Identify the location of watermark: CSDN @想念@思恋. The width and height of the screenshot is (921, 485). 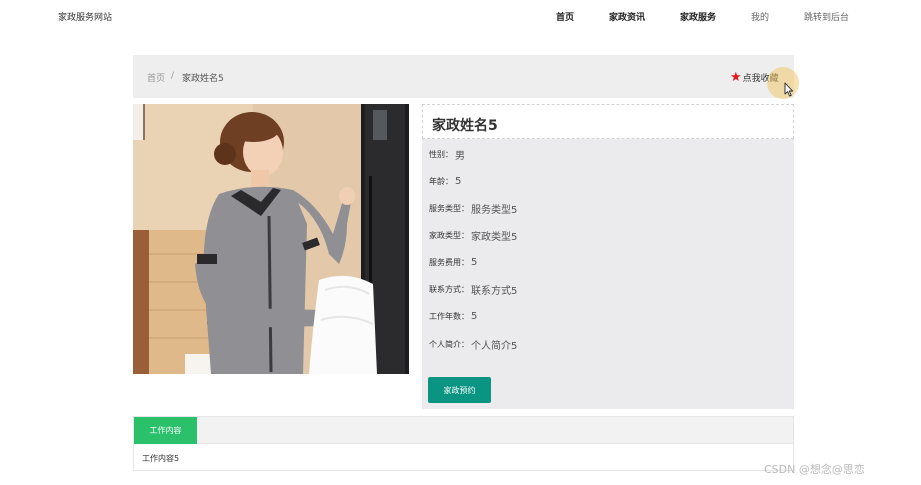
(814, 469).